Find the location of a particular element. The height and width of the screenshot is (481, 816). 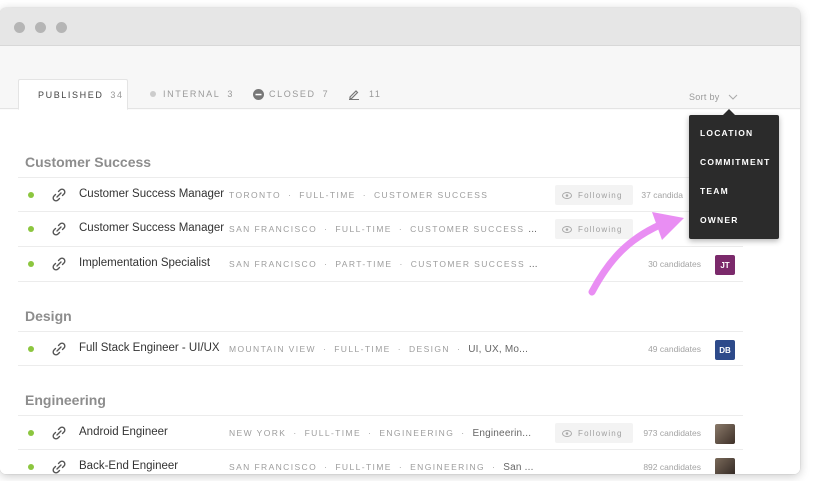

internal-dot-icon is located at coordinates (153, 94).